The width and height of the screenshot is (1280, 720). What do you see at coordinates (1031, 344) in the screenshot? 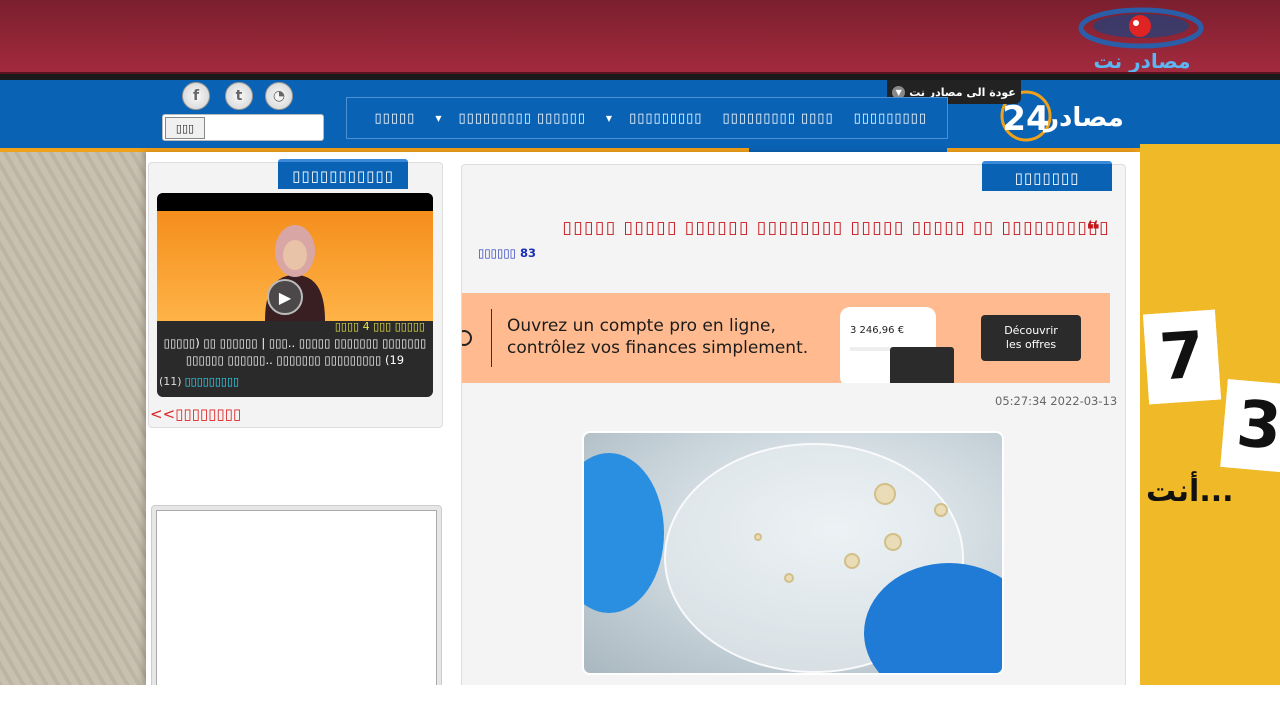
I see `ad-cta-line-2: les offres` at bounding box center [1031, 344].